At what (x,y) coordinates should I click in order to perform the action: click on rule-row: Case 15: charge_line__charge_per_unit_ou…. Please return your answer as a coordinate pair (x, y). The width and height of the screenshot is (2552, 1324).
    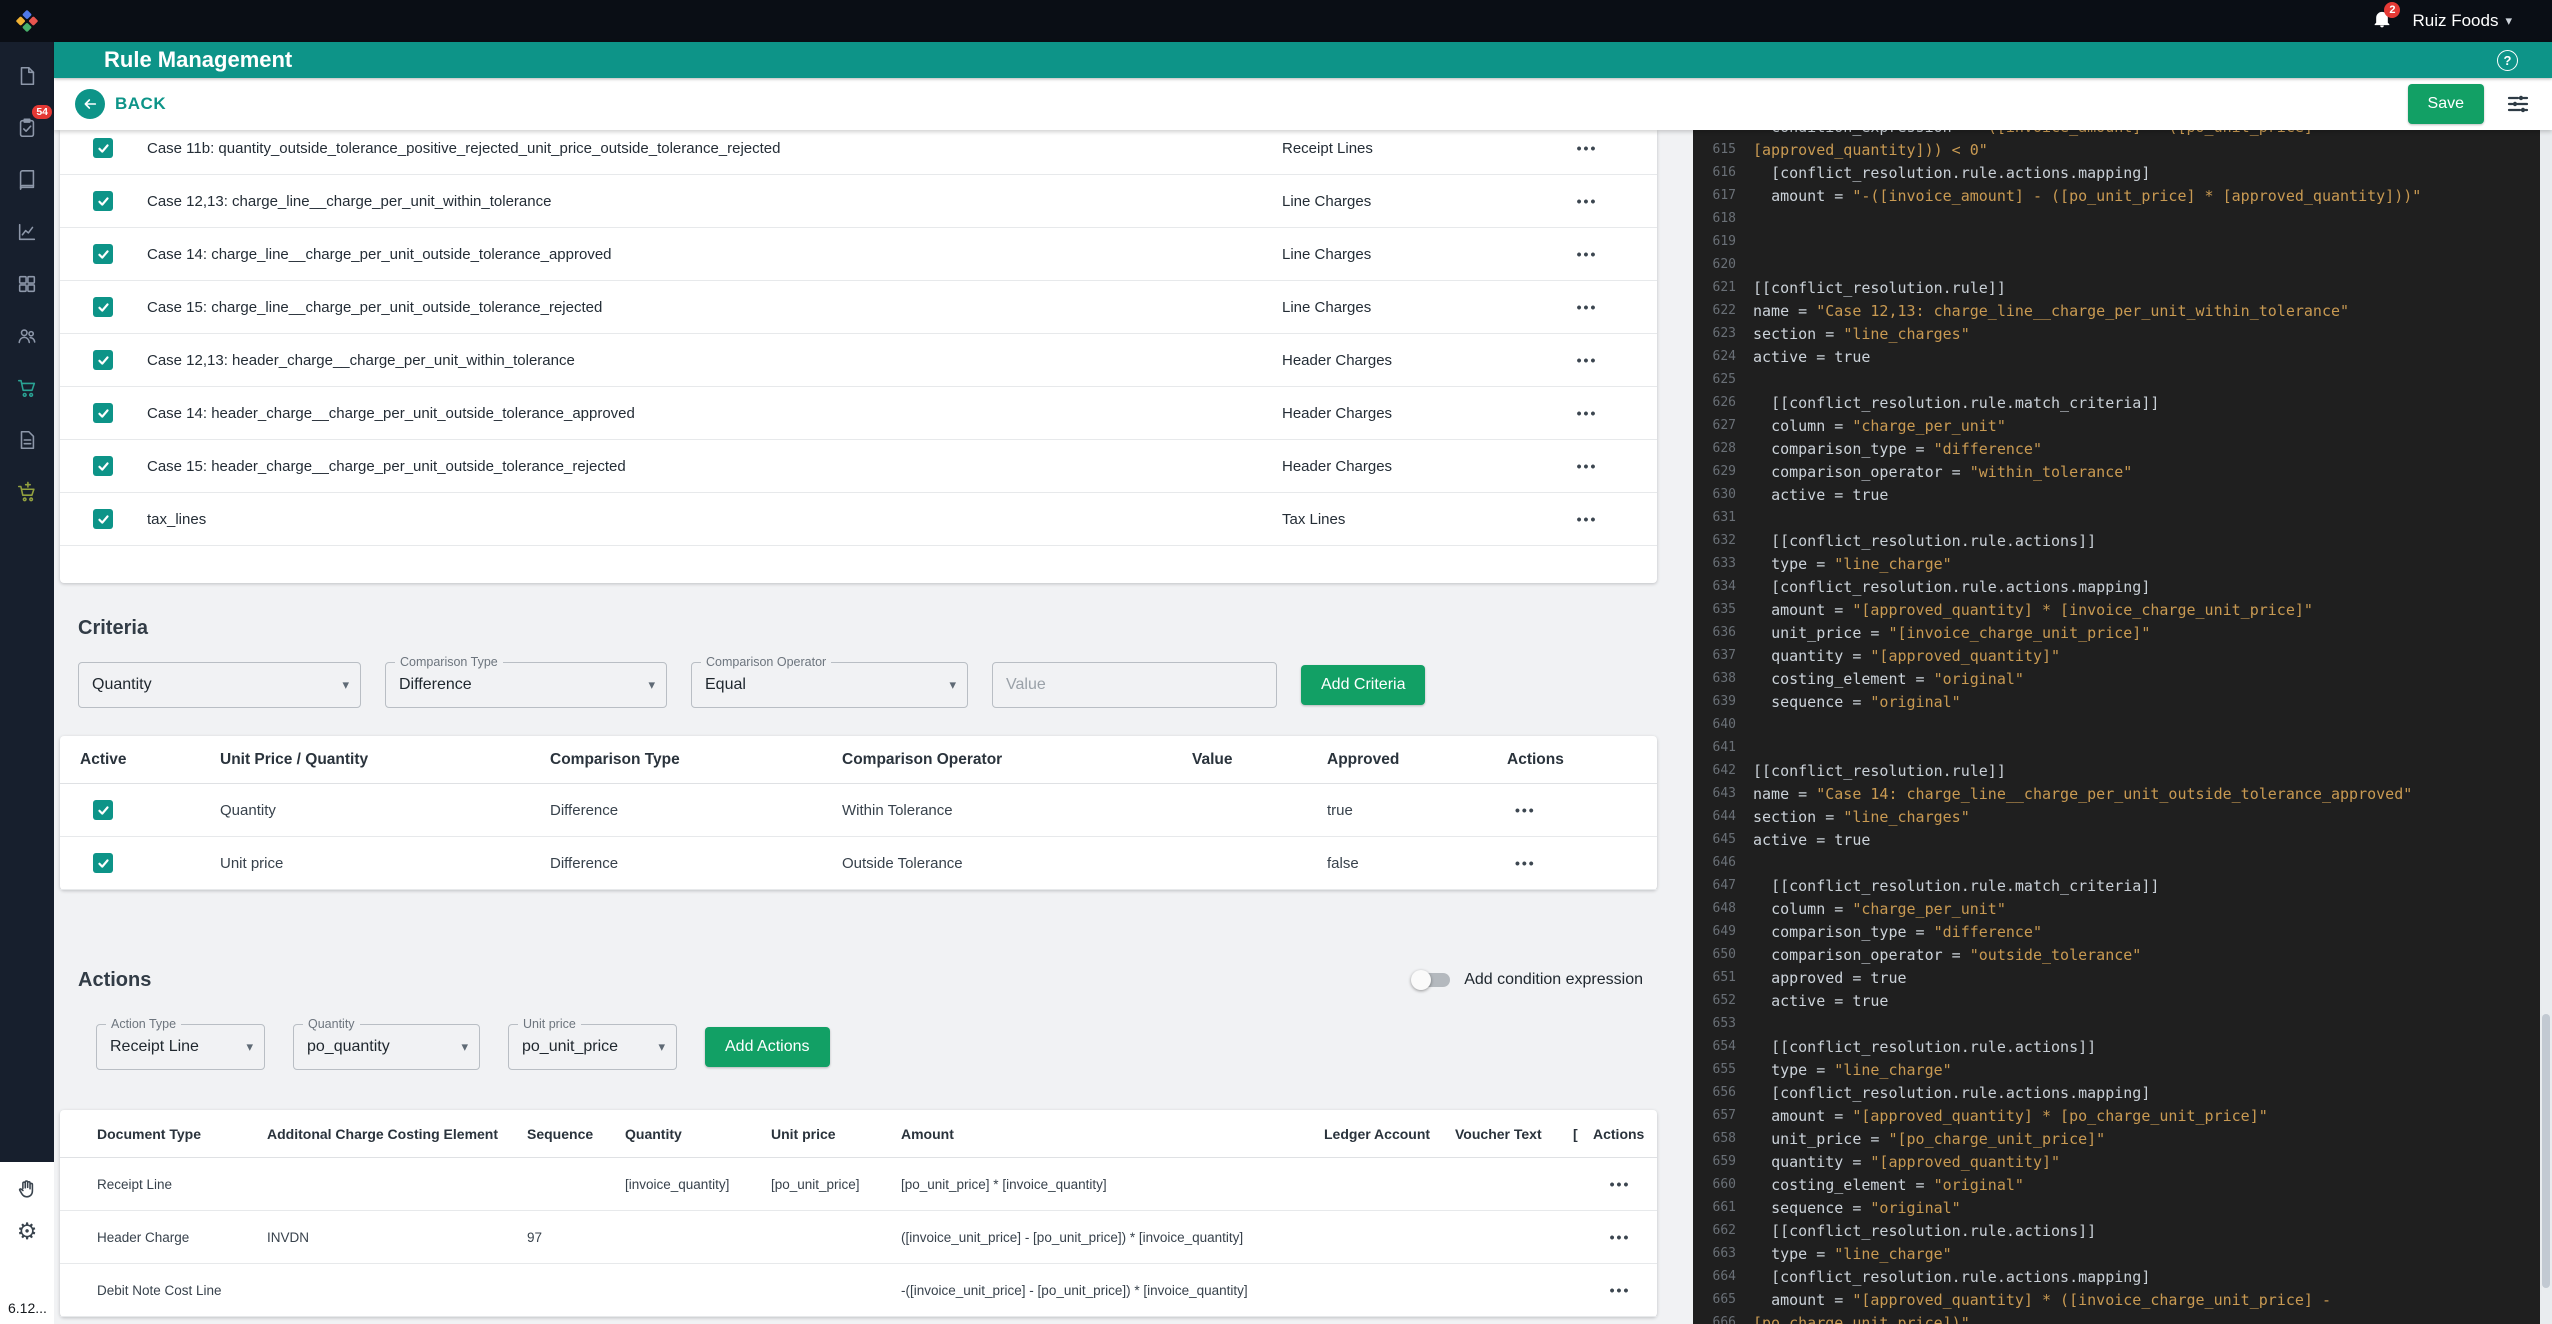
    Looking at the image, I should click on (858, 307).